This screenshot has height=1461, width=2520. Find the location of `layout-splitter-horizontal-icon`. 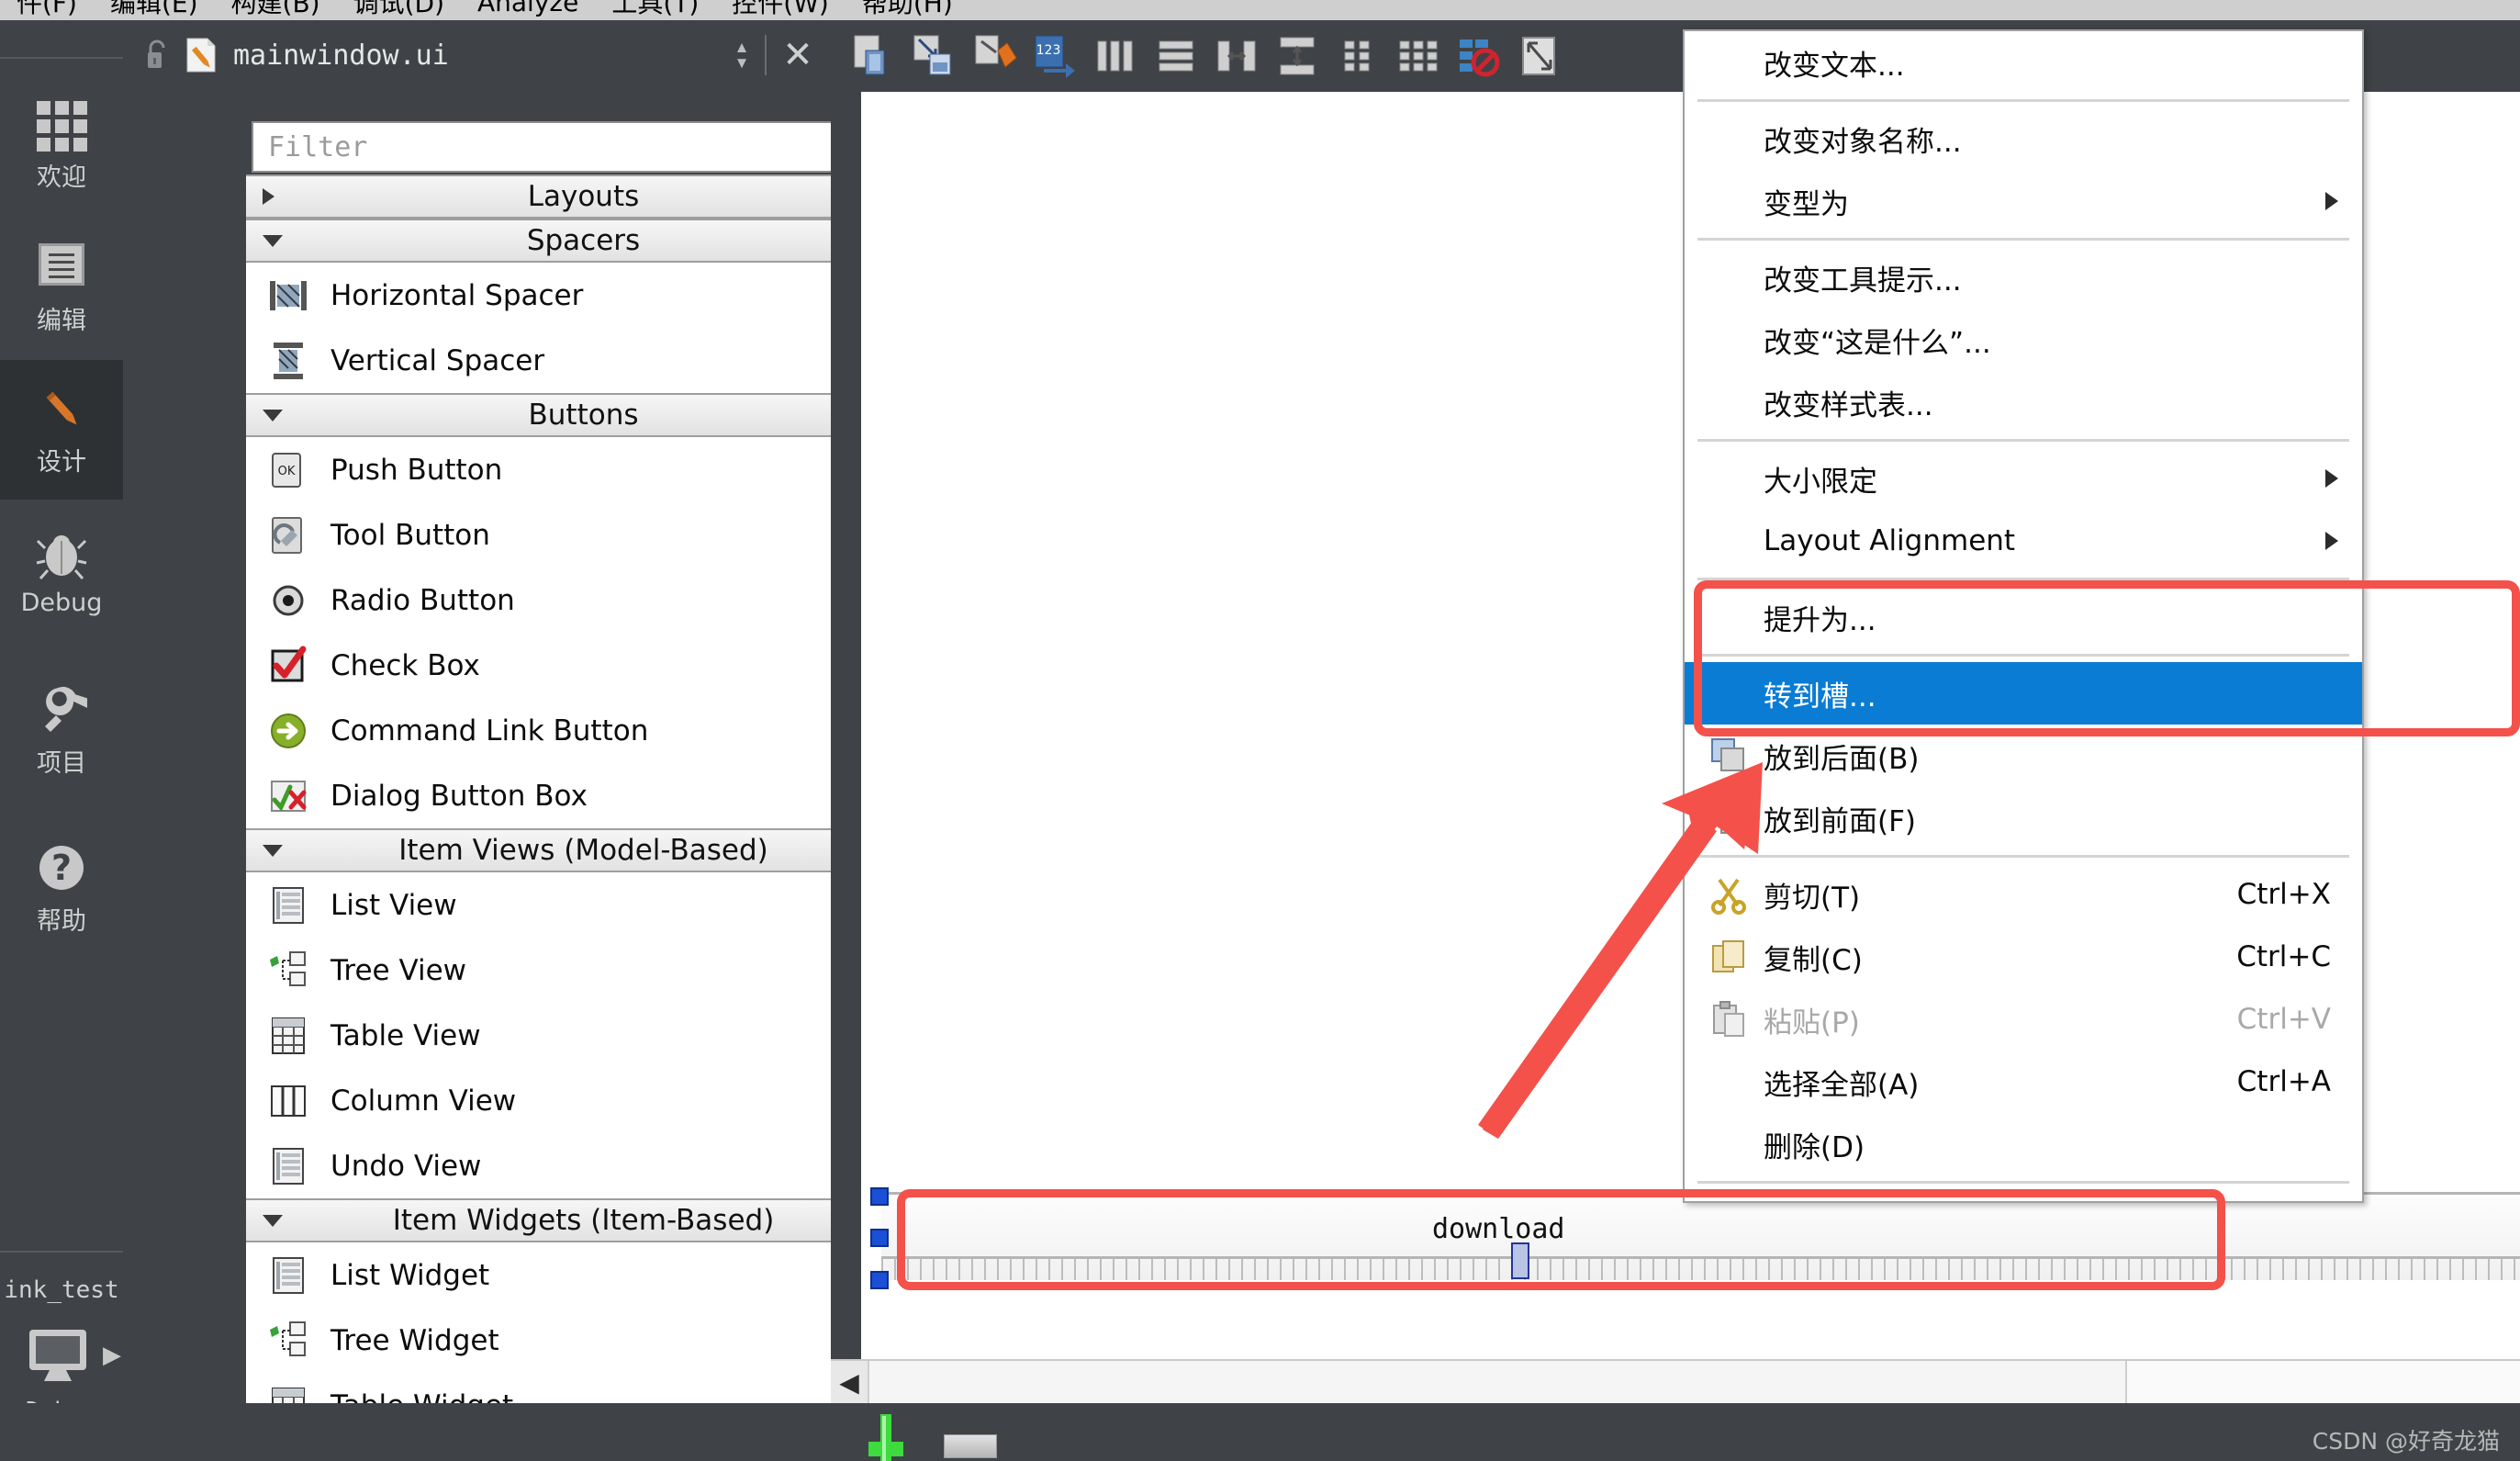

layout-splitter-horizontal-icon is located at coordinates (1236, 56).